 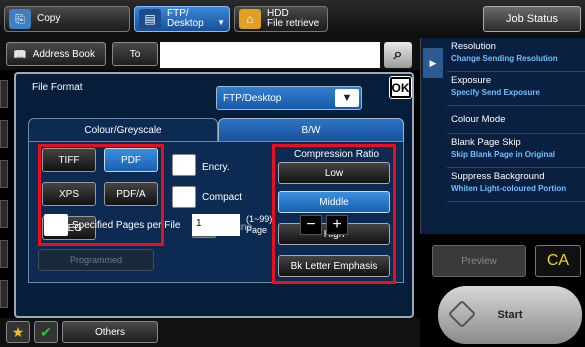 I want to click on right-item-resolution: Resolution Change Sending Resolution, so click(x=516, y=55).